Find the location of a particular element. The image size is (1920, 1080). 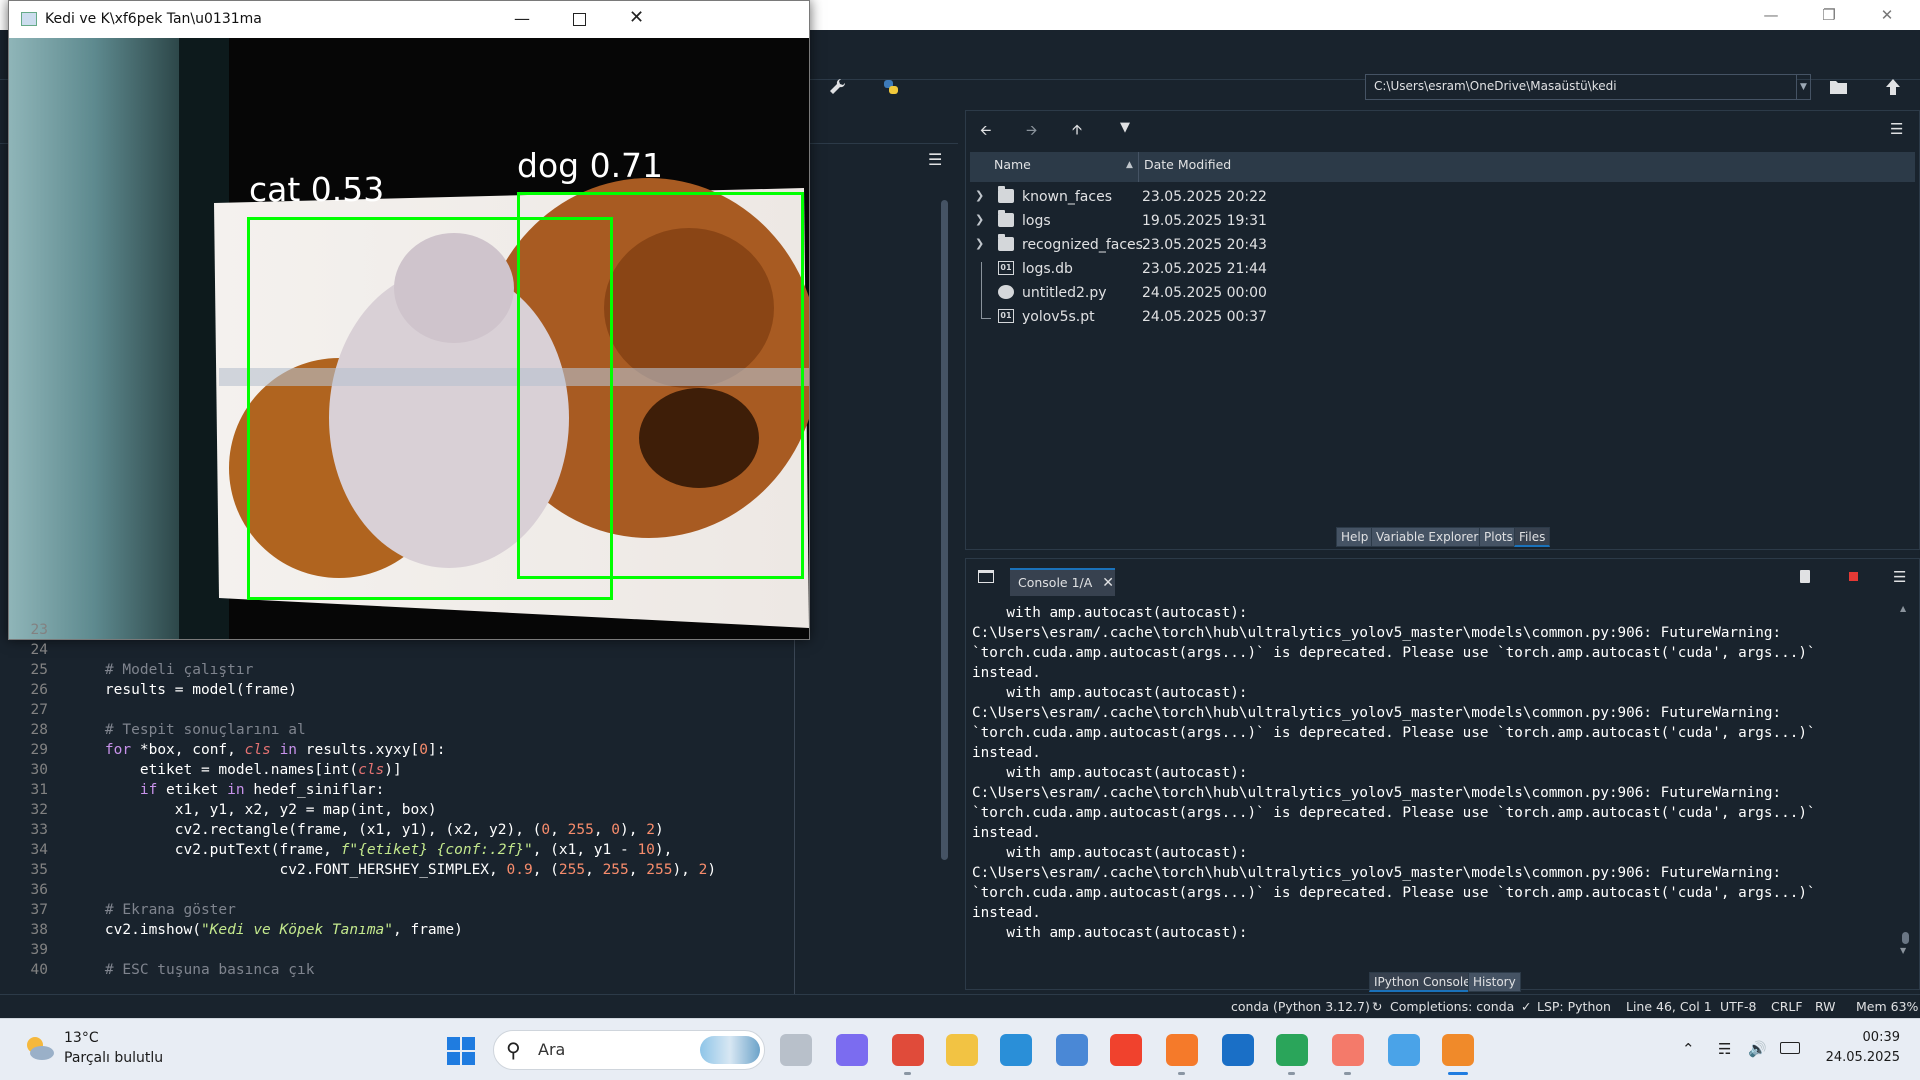

chrome-icon is located at coordinates (908, 1050).